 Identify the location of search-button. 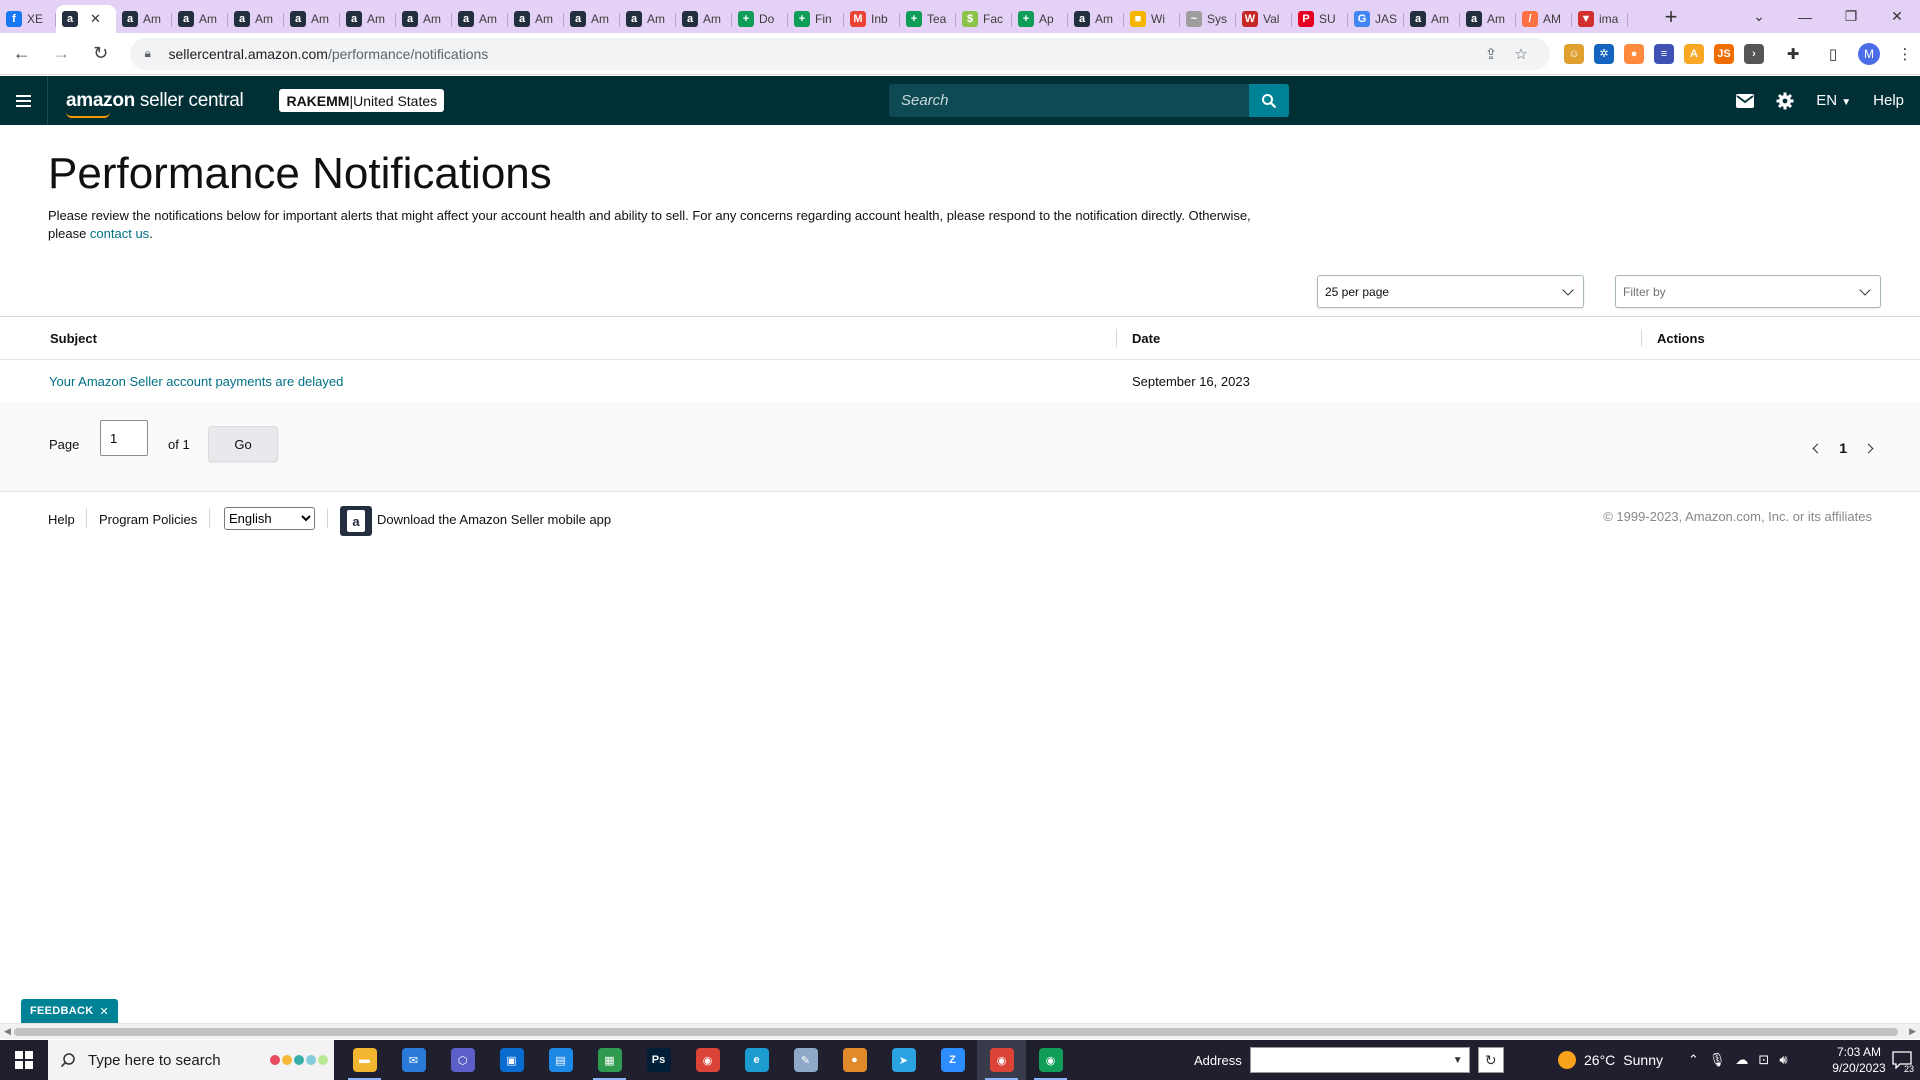
(1269, 100).